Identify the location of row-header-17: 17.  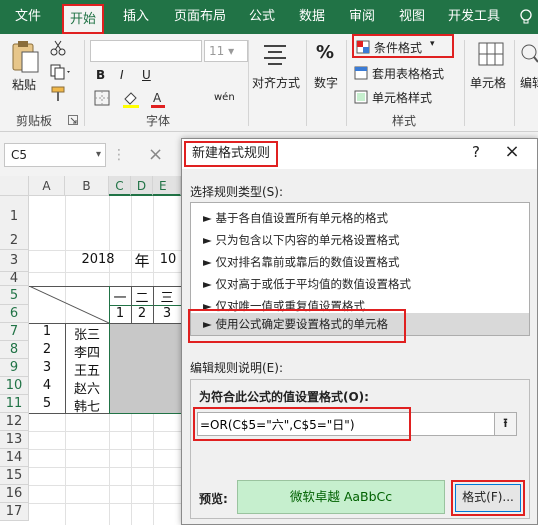
(14, 512).